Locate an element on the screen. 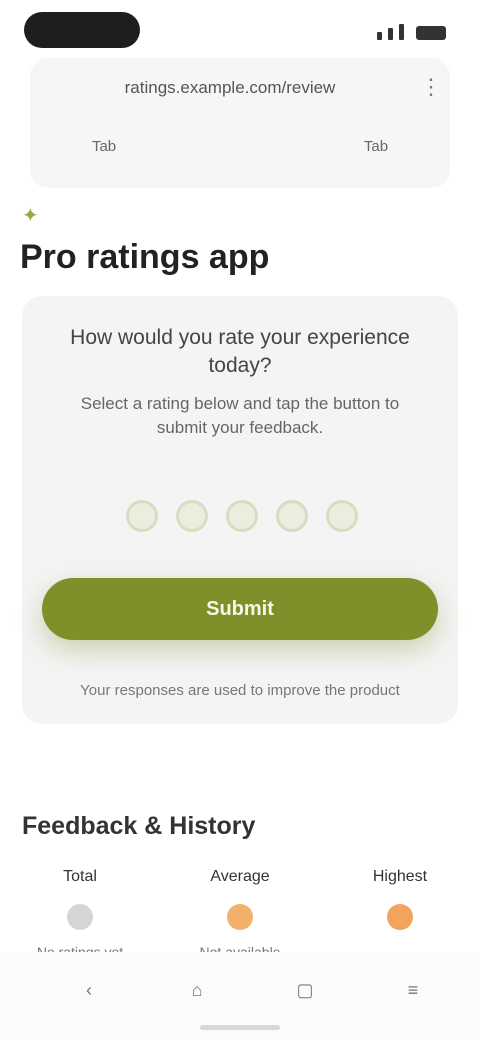 The width and height of the screenshot is (480, 1040). menu-icon: ≡ is located at coordinates (413, 992).